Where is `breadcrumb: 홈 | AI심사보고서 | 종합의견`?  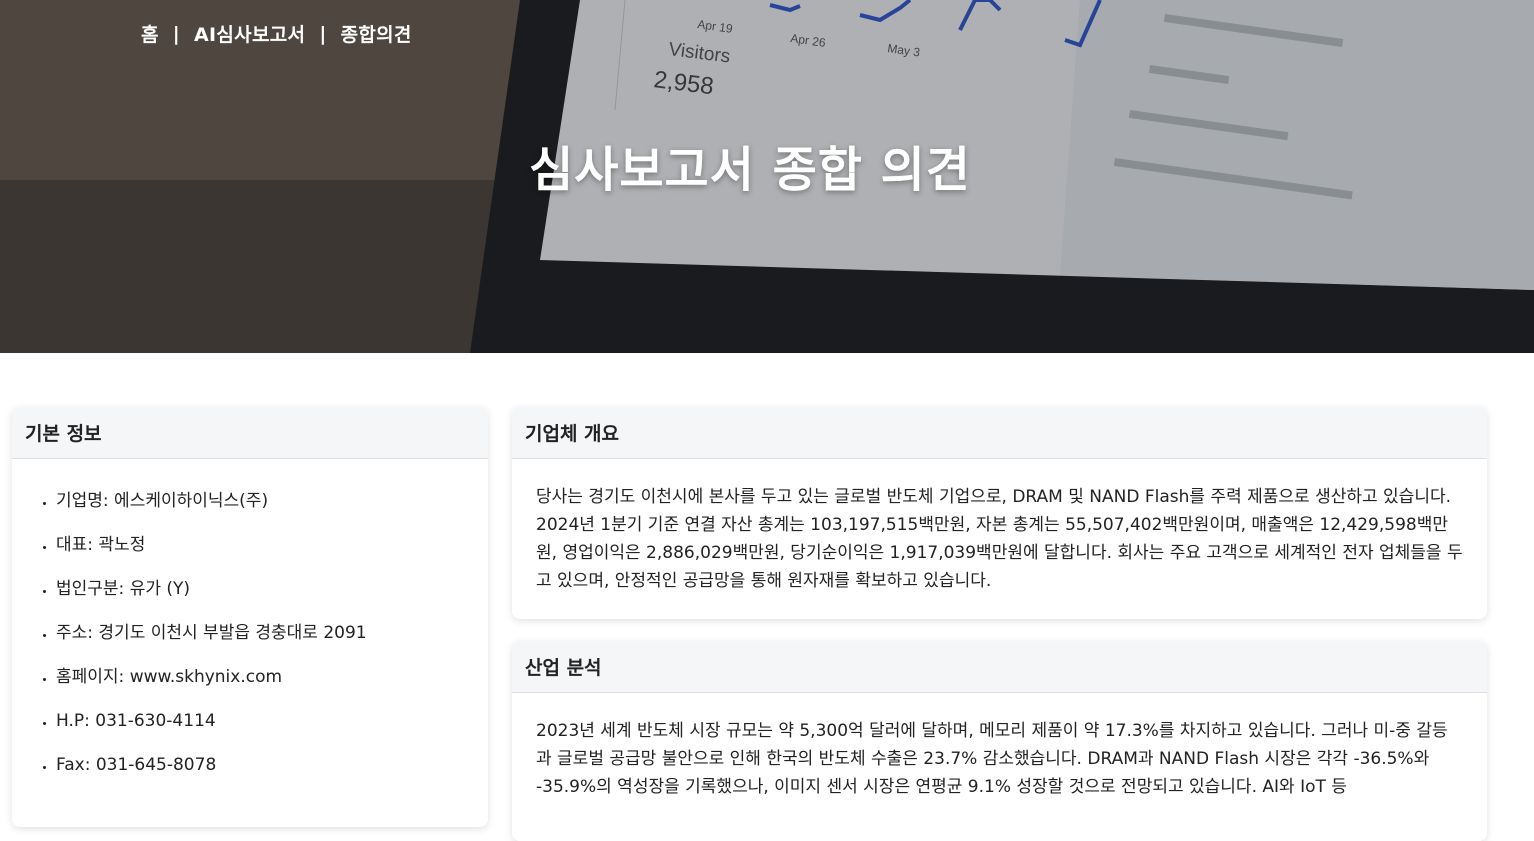
breadcrumb: 홈 | AI심사보고서 | 종합의견 is located at coordinates (276, 33).